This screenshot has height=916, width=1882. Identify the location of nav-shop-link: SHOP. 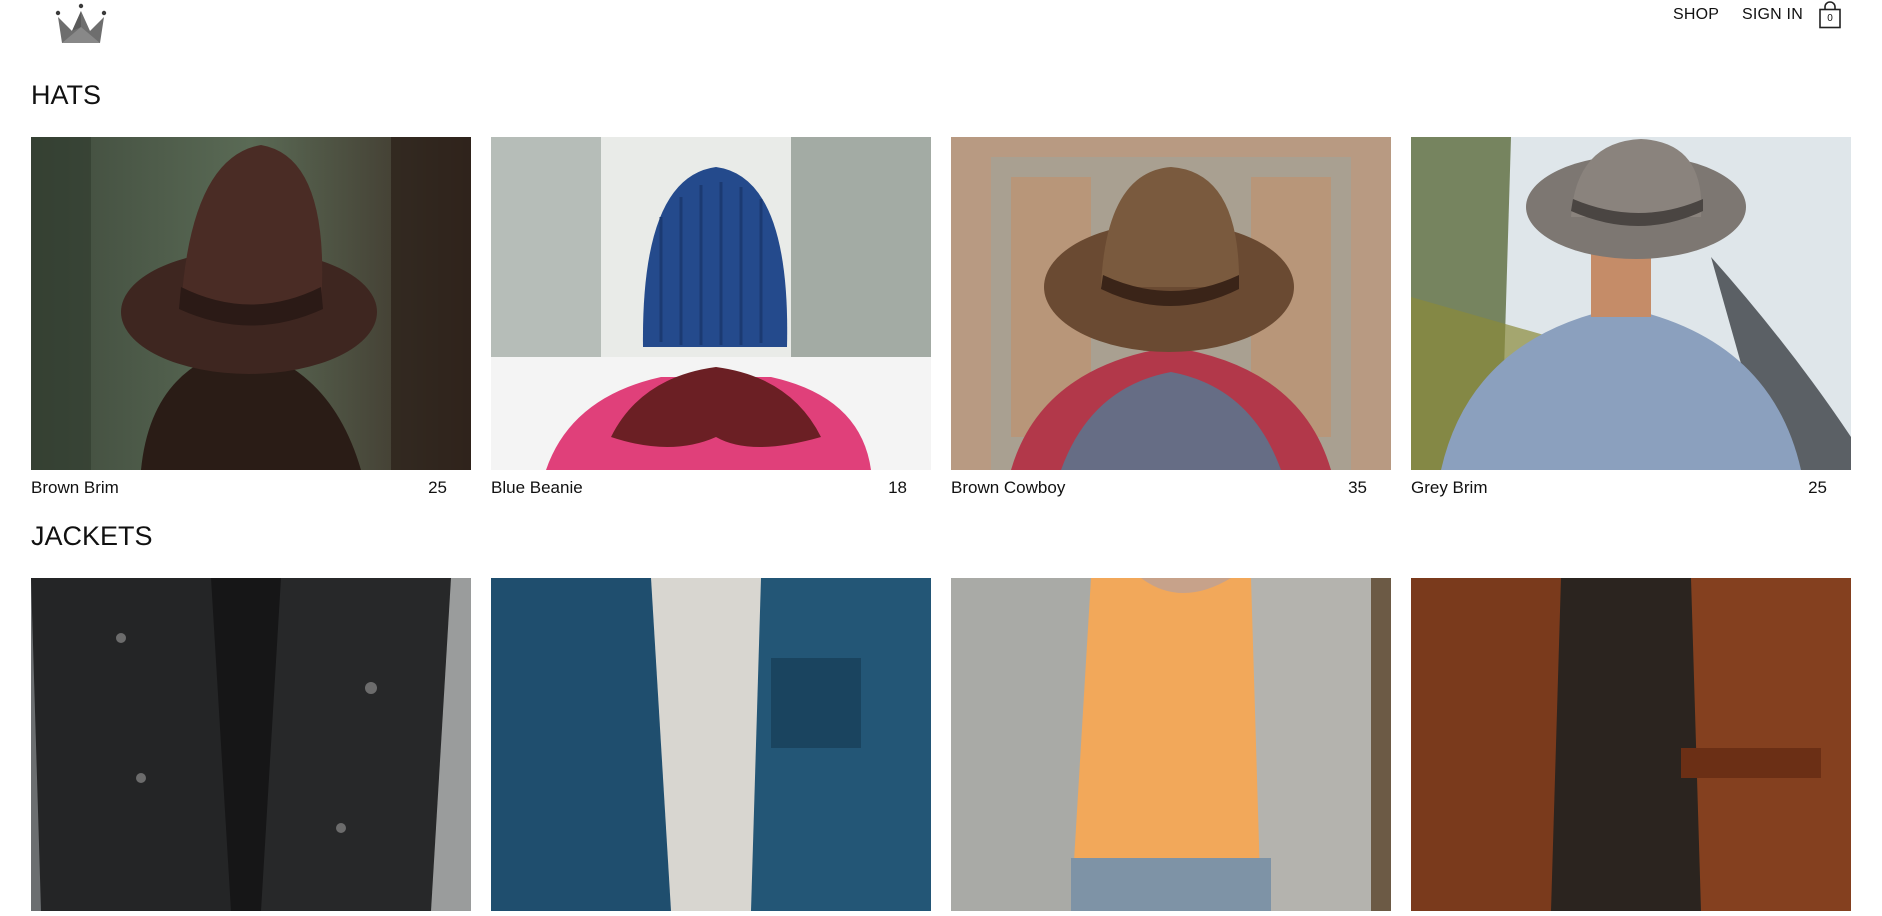
(1696, 15).